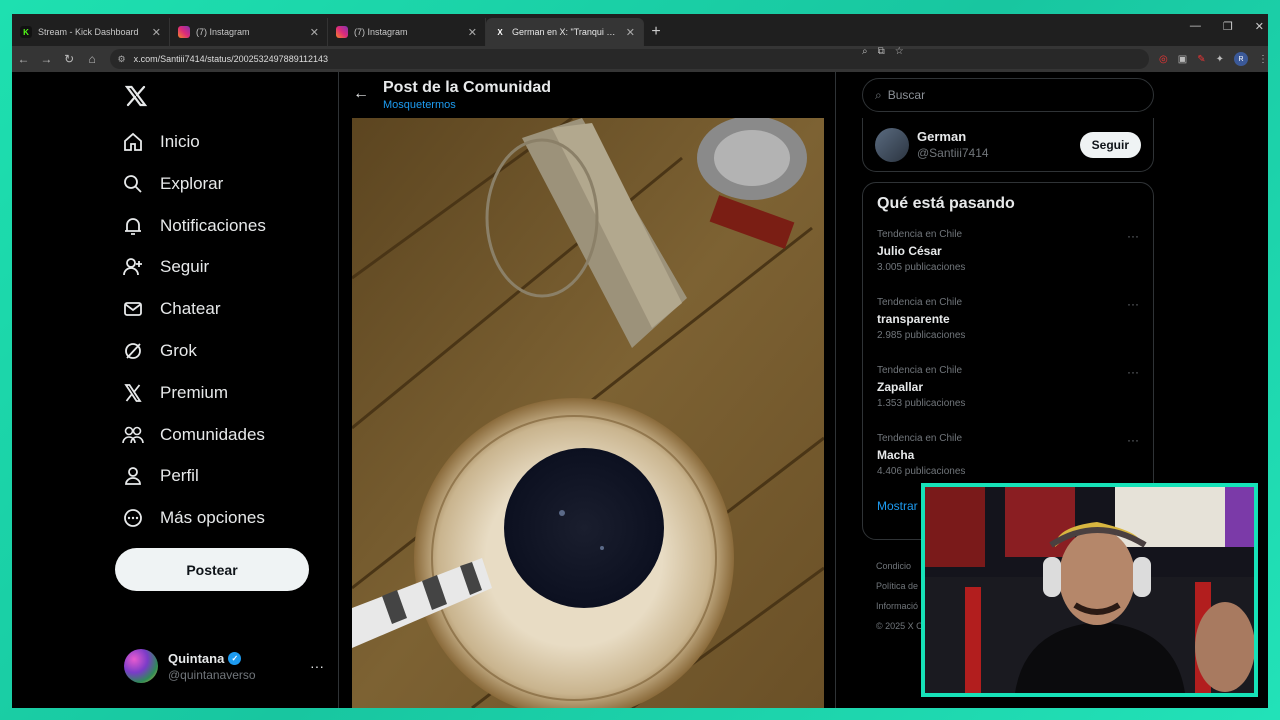 The height and width of the screenshot is (720, 1280). I want to click on bell-icon, so click(133, 226).